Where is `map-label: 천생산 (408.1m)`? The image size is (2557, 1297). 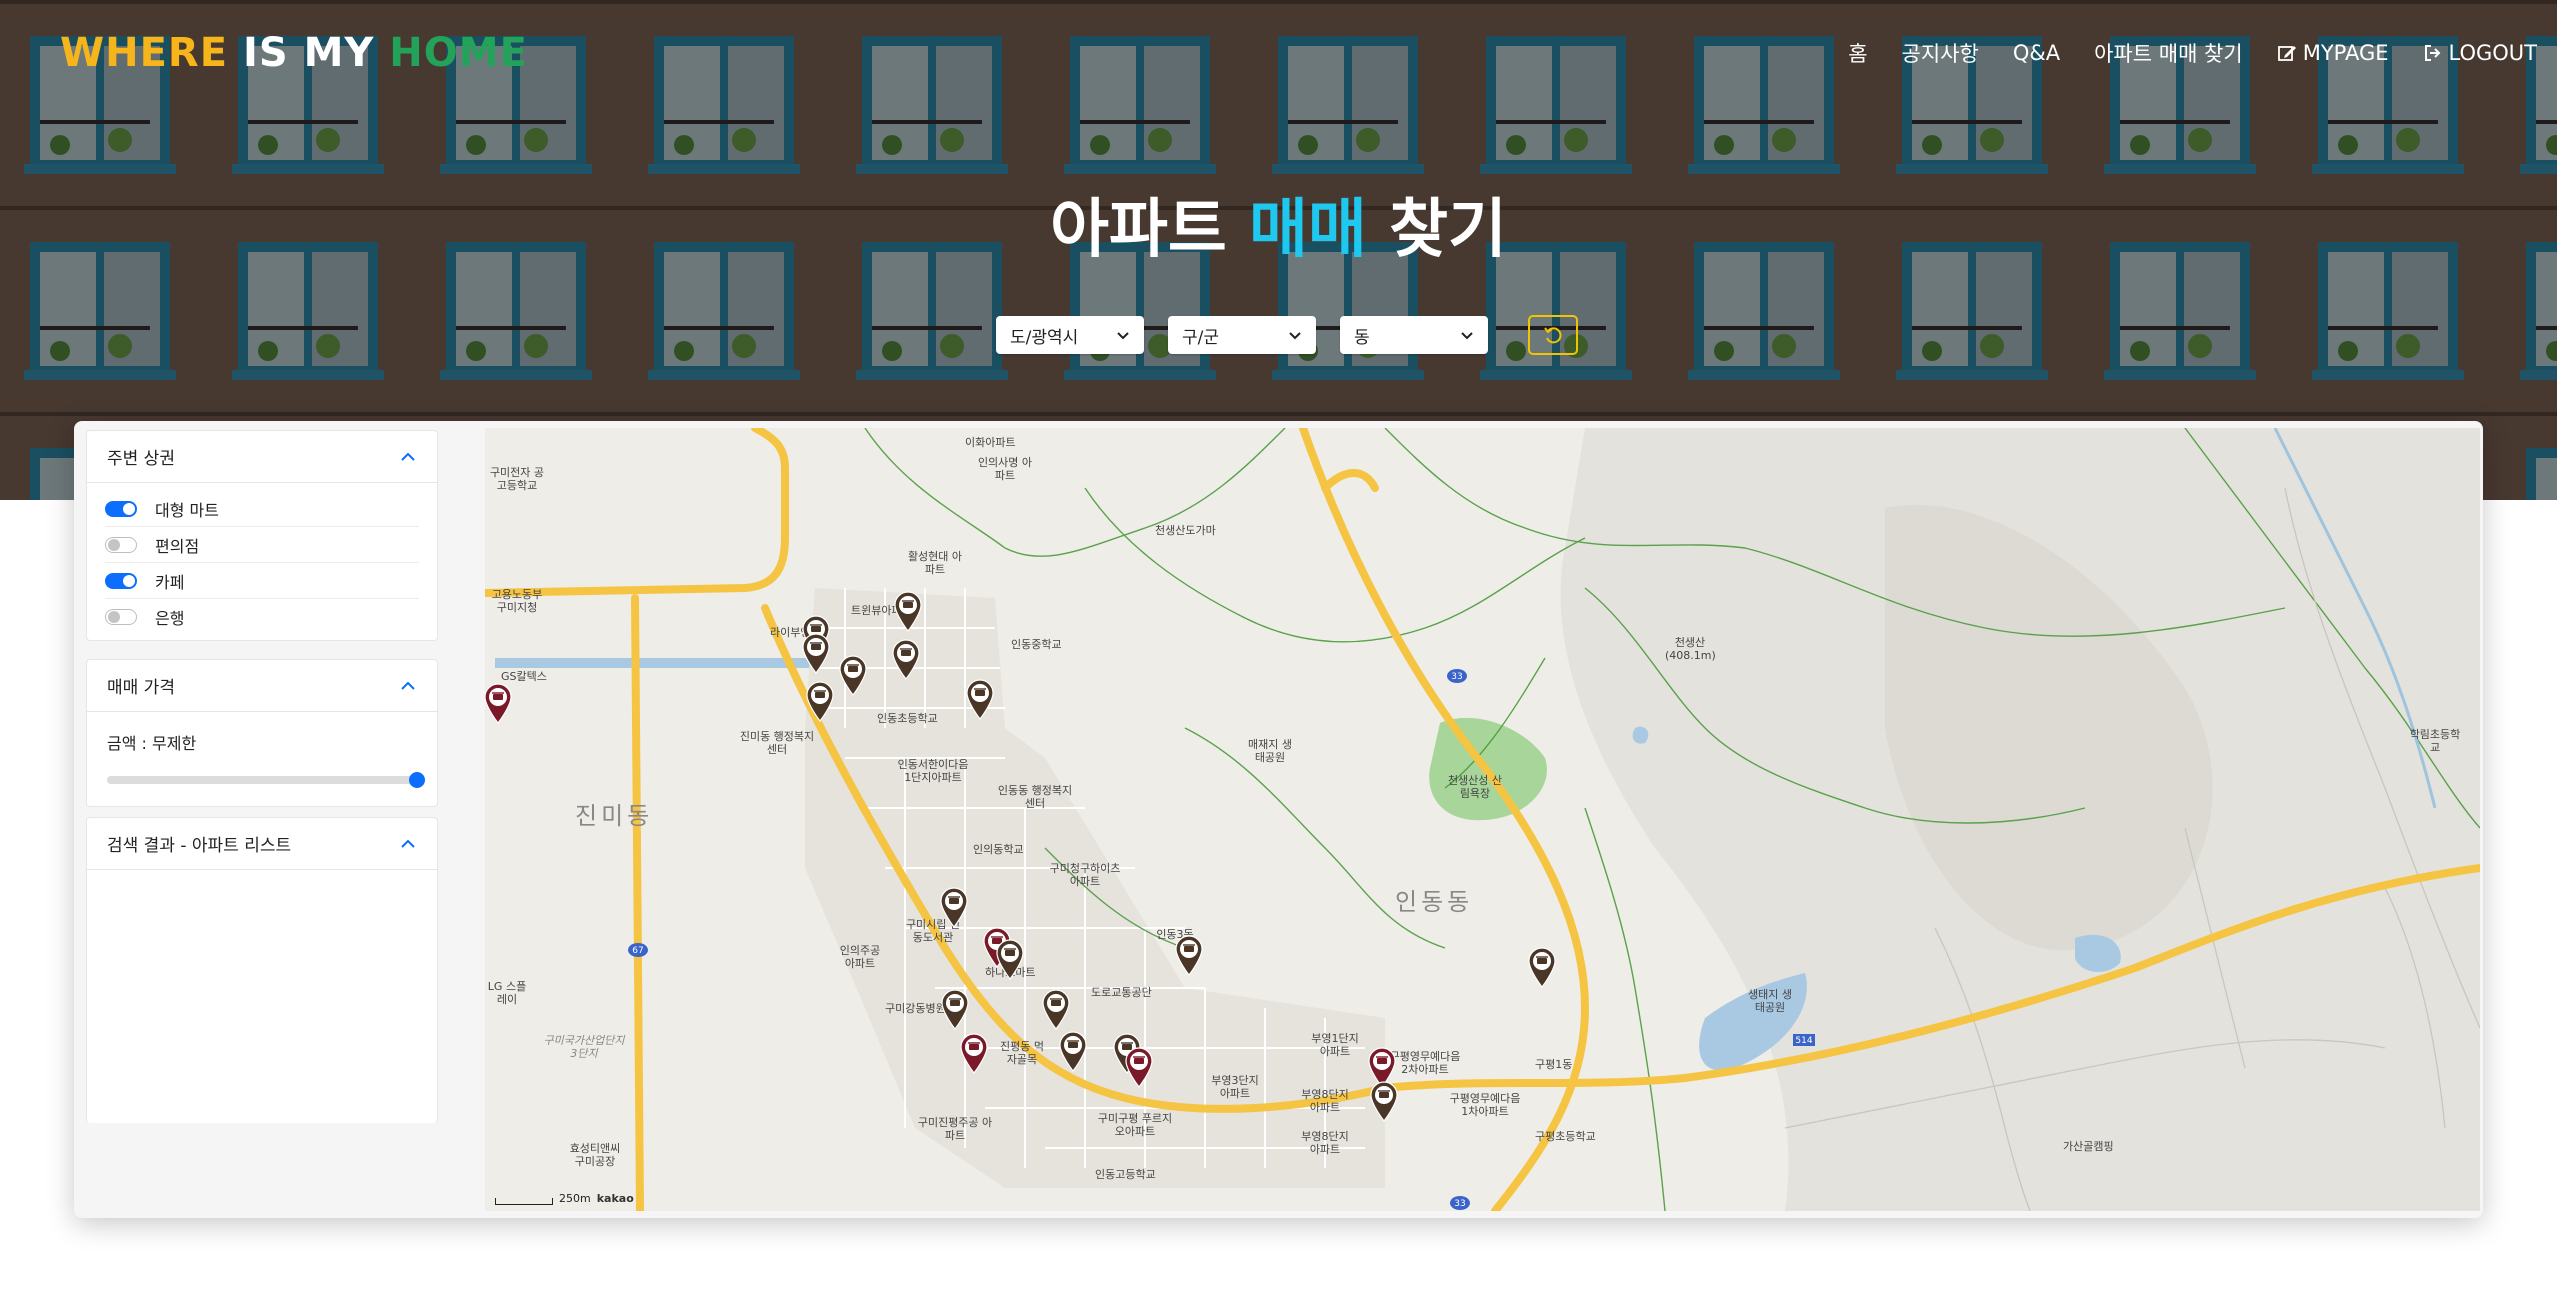 map-label: 천생산 (408.1m) is located at coordinates (1690, 649).